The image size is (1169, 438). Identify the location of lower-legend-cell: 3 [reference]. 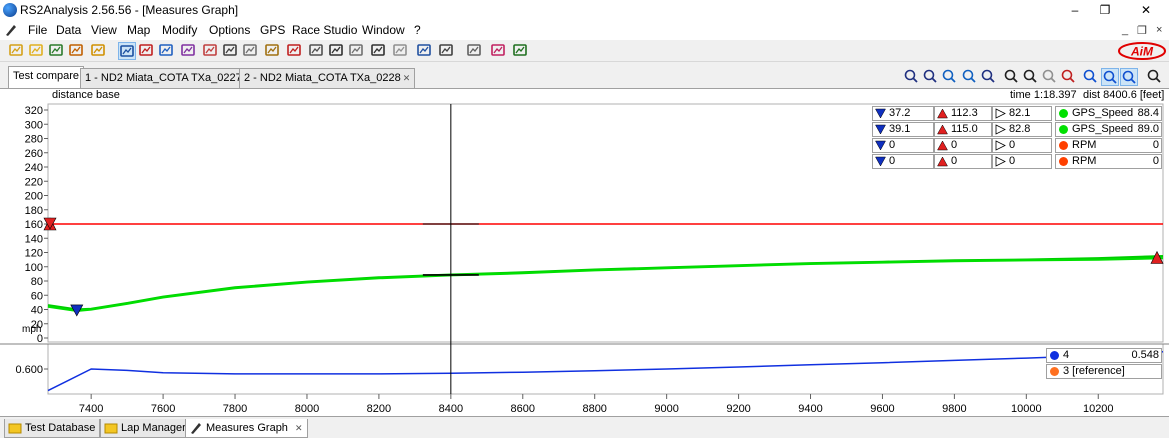
(1104, 371).